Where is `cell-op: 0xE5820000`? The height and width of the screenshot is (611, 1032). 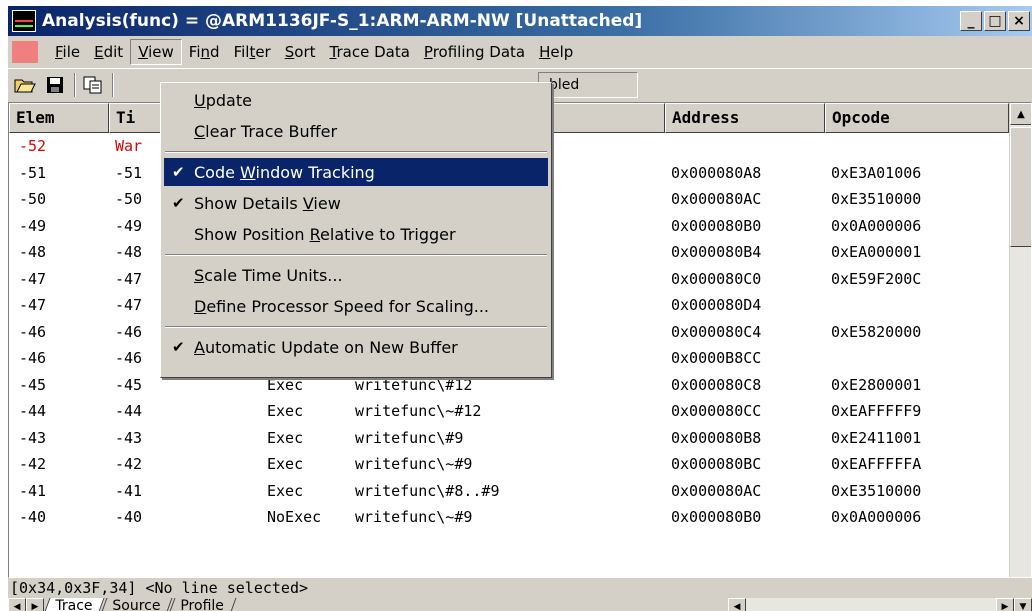
cell-op: 0xE5820000 is located at coordinates (876, 331).